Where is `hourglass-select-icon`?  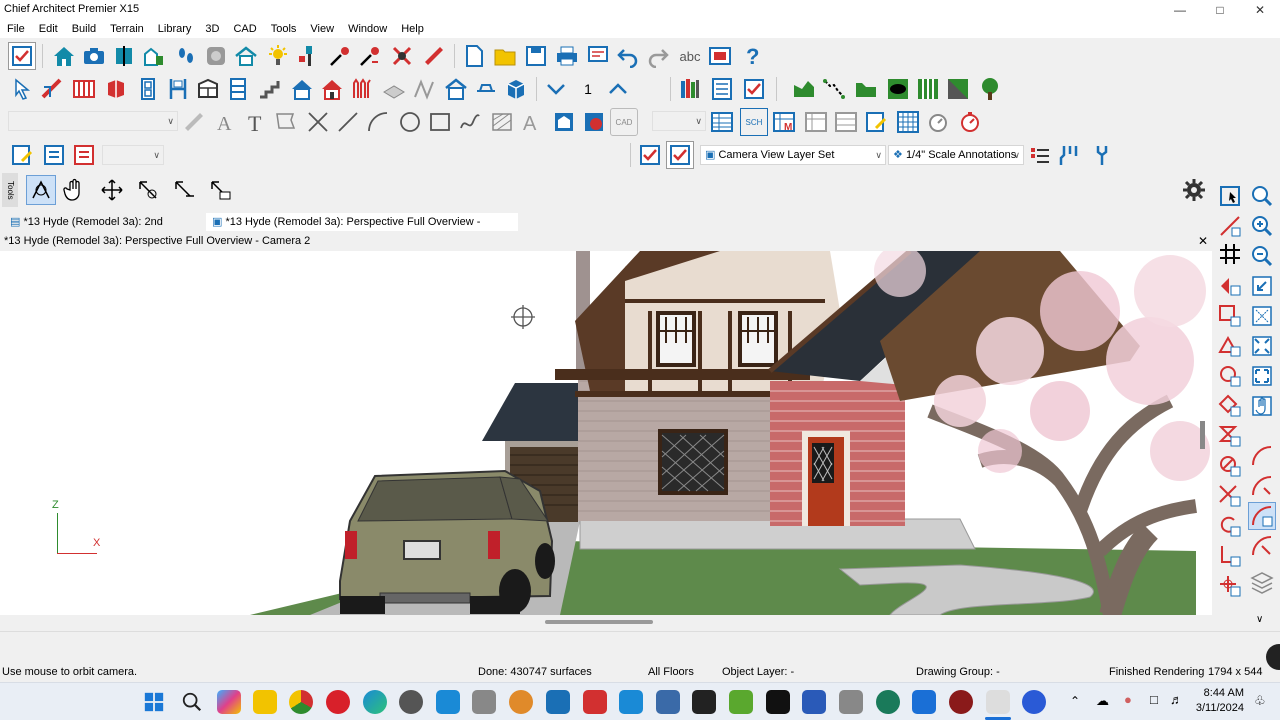 hourglass-select-icon is located at coordinates (1230, 436).